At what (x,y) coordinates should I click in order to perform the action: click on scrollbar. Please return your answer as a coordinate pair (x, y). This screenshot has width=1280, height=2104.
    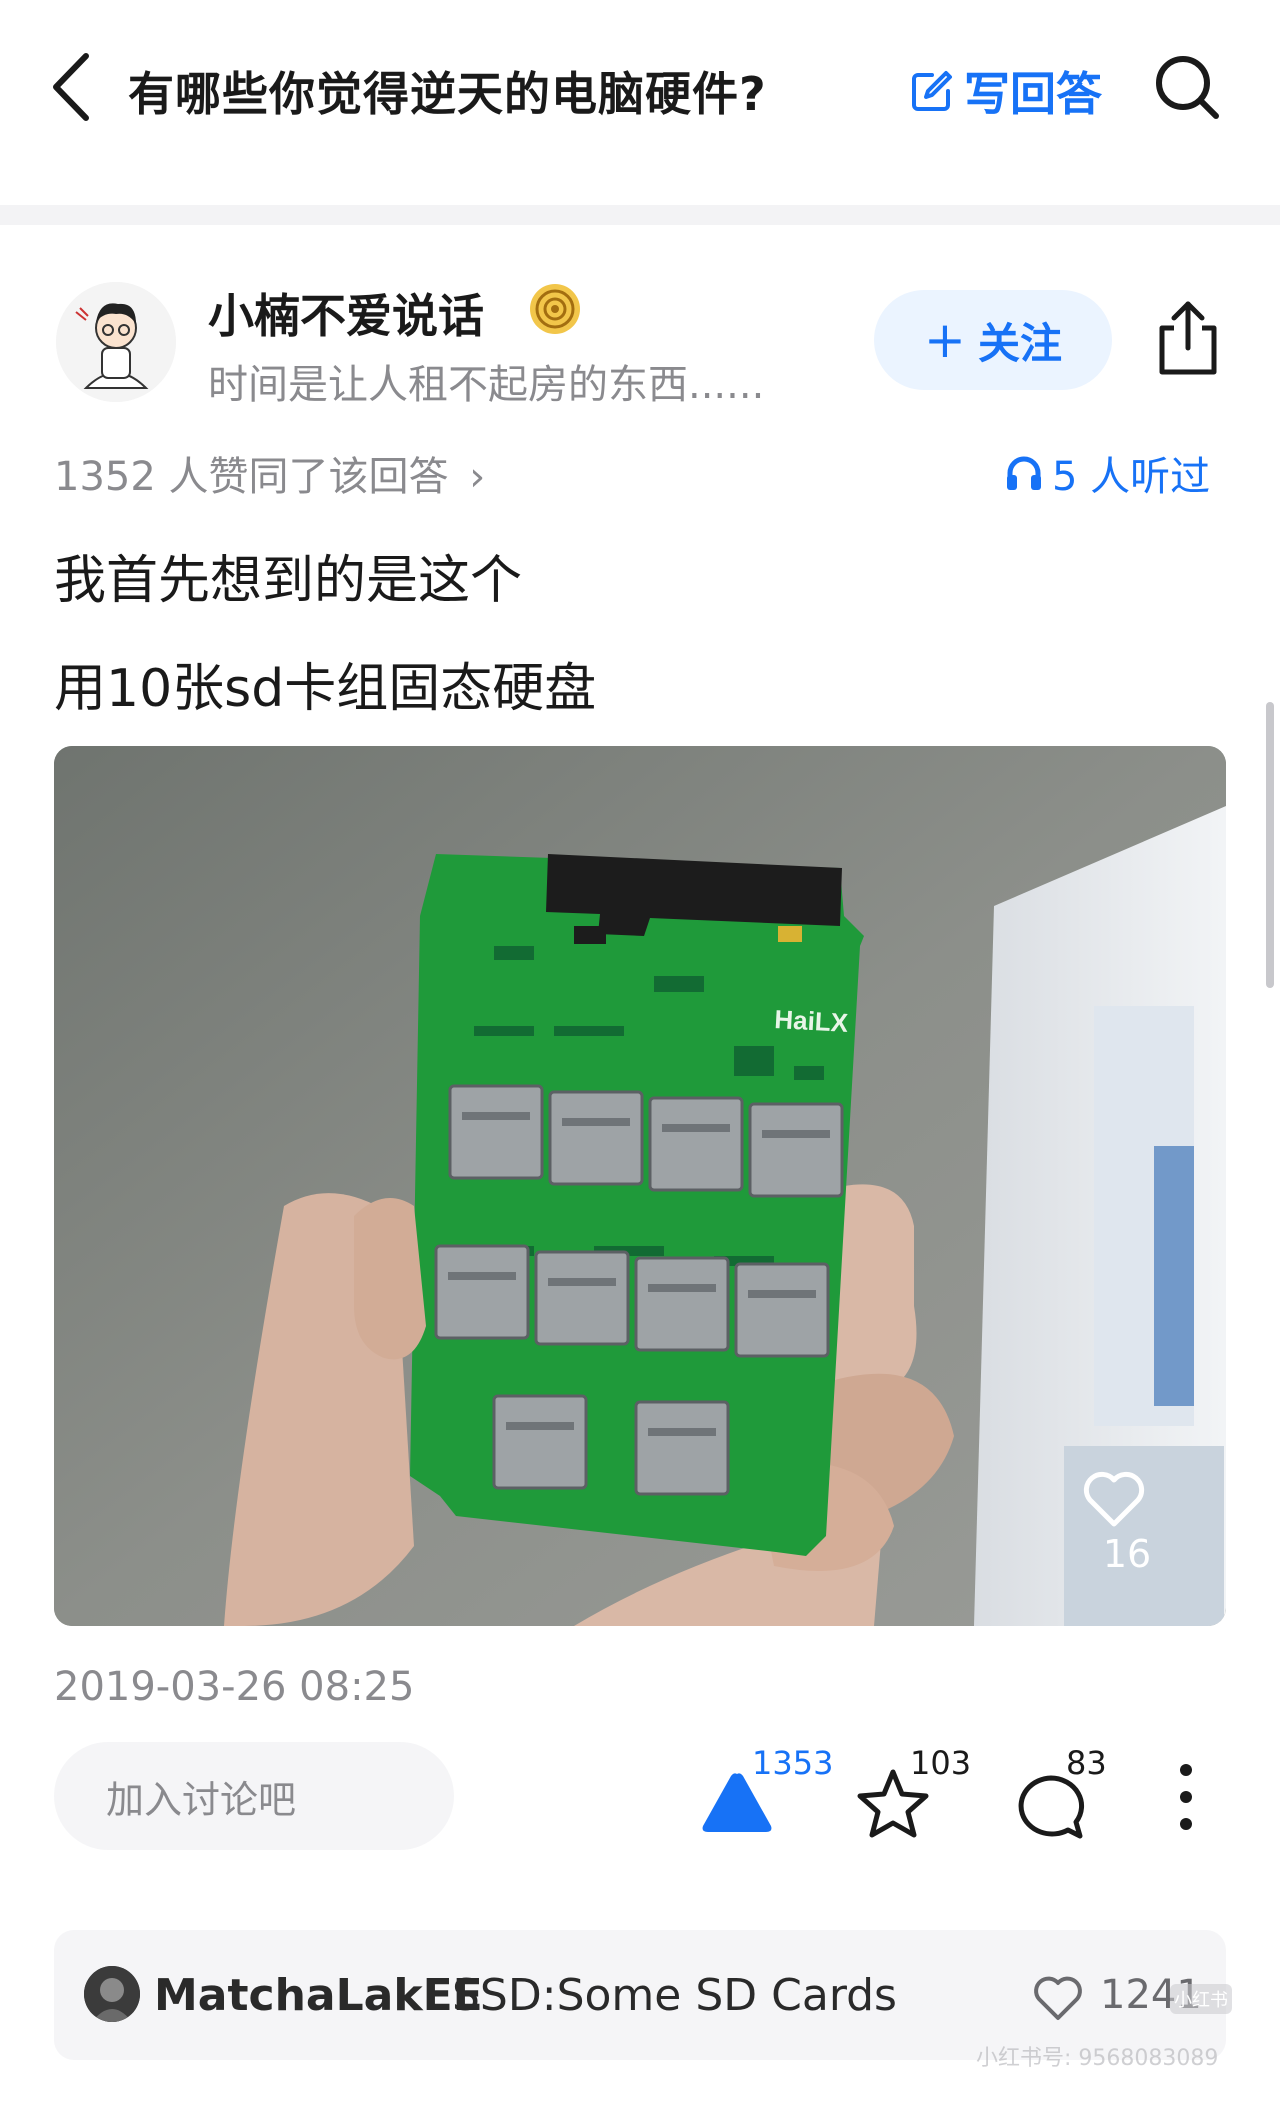
    Looking at the image, I should click on (1270, 845).